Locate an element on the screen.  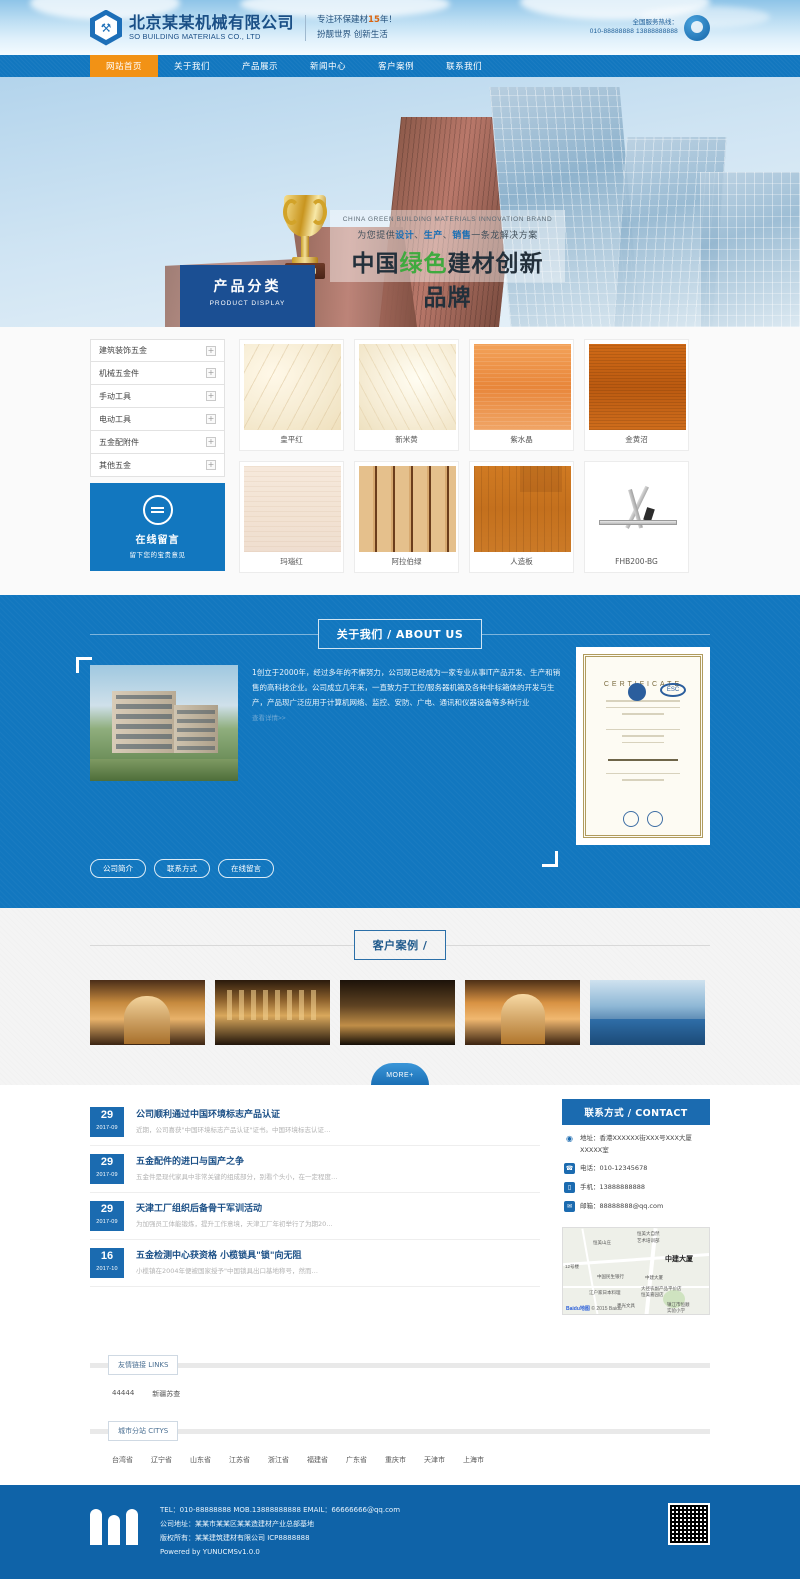
product-category-item-3: 电动工具 + is located at coordinates (157, 419).